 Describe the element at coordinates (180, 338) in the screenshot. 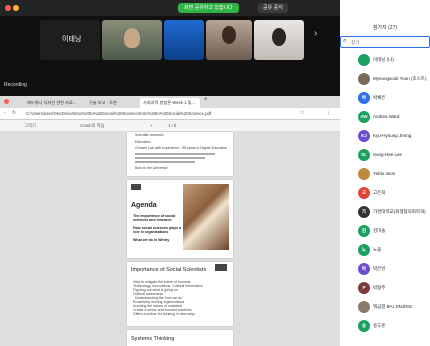

I see `pdf-page-systems: Systems Thinking` at that location.